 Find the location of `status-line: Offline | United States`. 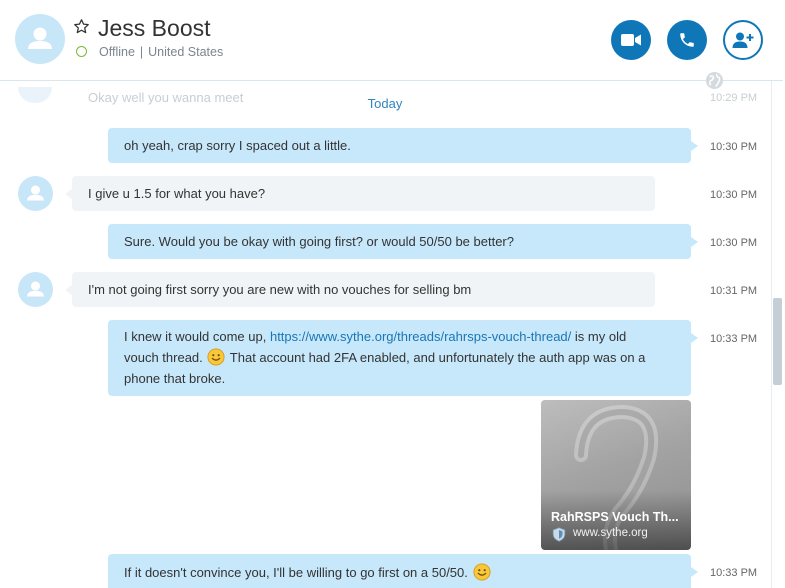

status-line: Offline | United States is located at coordinates (161, 52).